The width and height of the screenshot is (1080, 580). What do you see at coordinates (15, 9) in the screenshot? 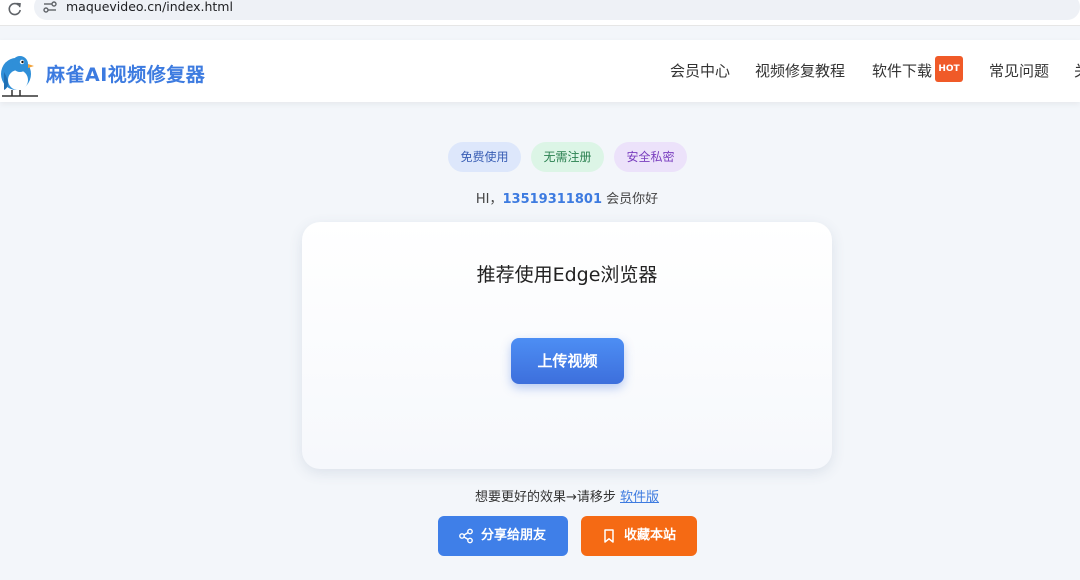
I see `reload-icon` at bounding box center [15, 9].